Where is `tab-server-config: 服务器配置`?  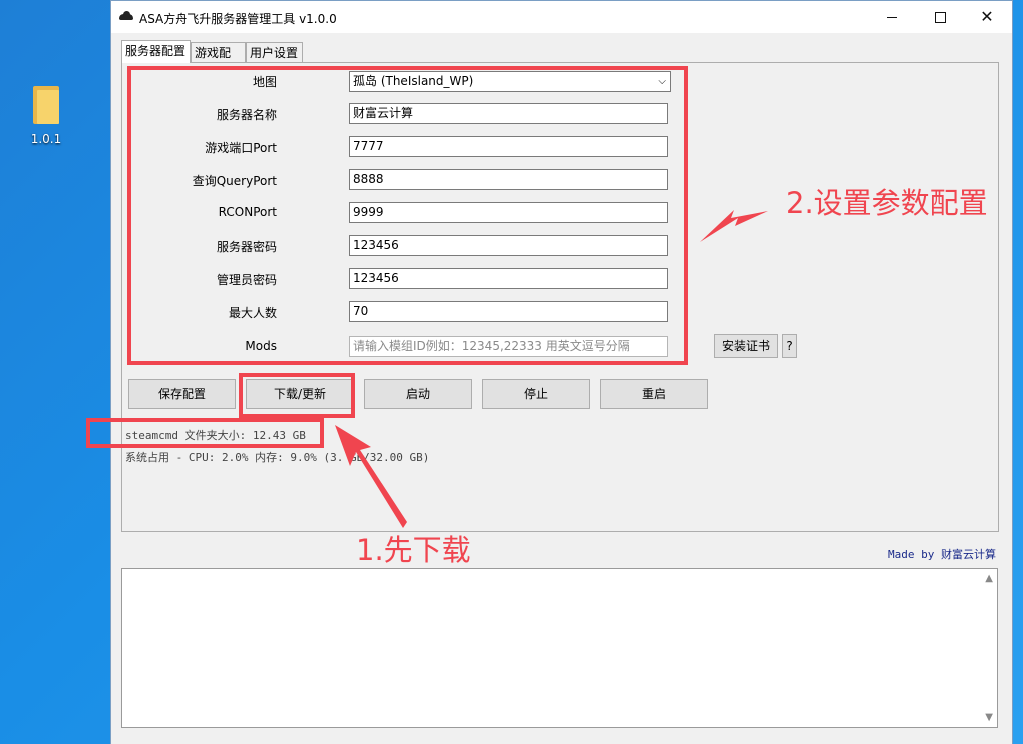
tab-server-config: 服务器配置 is located at coordinates (156, 51).